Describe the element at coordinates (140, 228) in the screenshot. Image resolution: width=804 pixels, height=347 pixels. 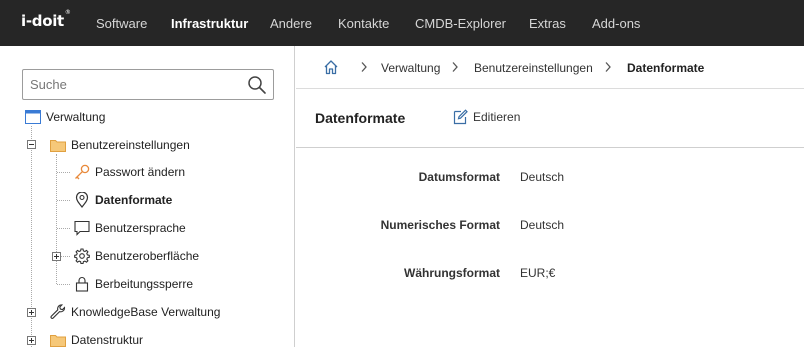
I see `tree-item-label: Benutzersprache` at that location.